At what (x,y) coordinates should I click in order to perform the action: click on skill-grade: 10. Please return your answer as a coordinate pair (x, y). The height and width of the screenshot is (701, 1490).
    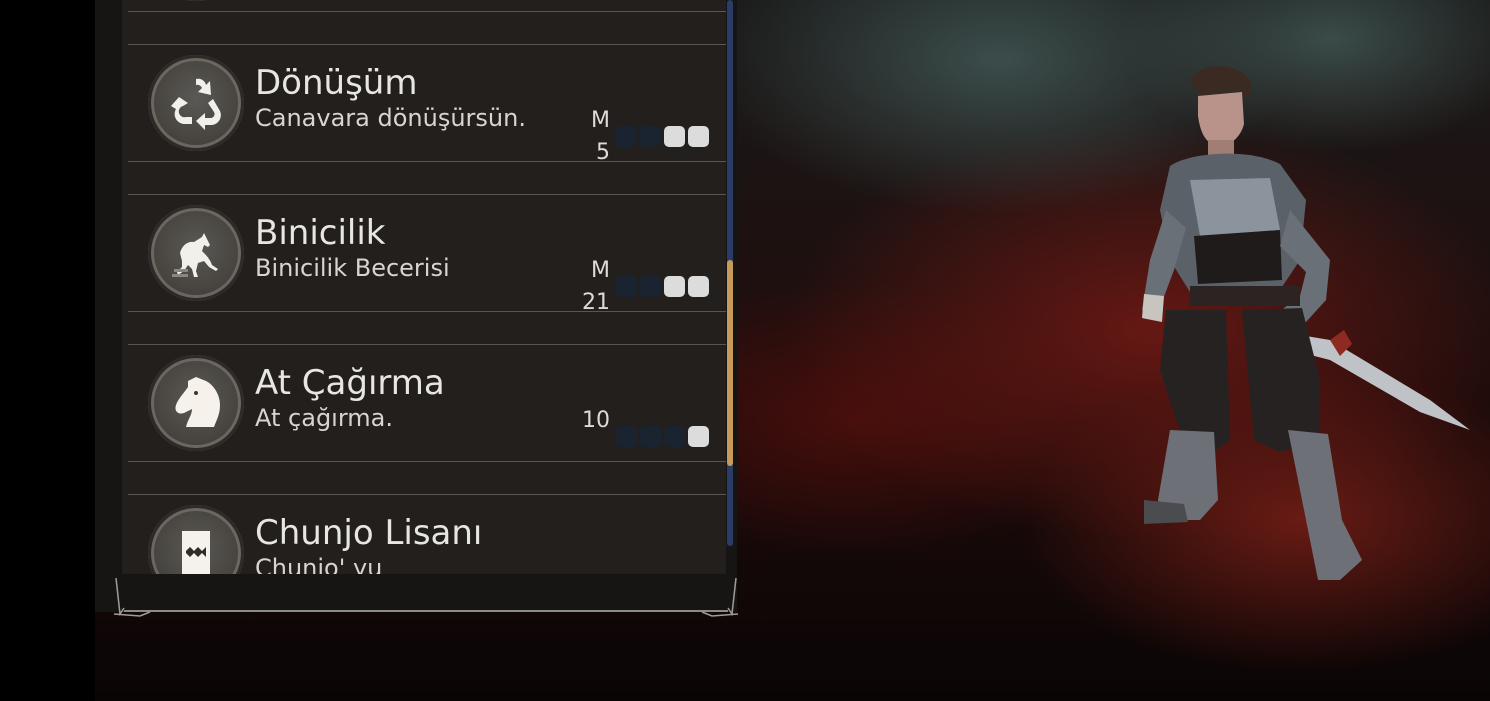
    Looking at the image, I should click on (590, 421).